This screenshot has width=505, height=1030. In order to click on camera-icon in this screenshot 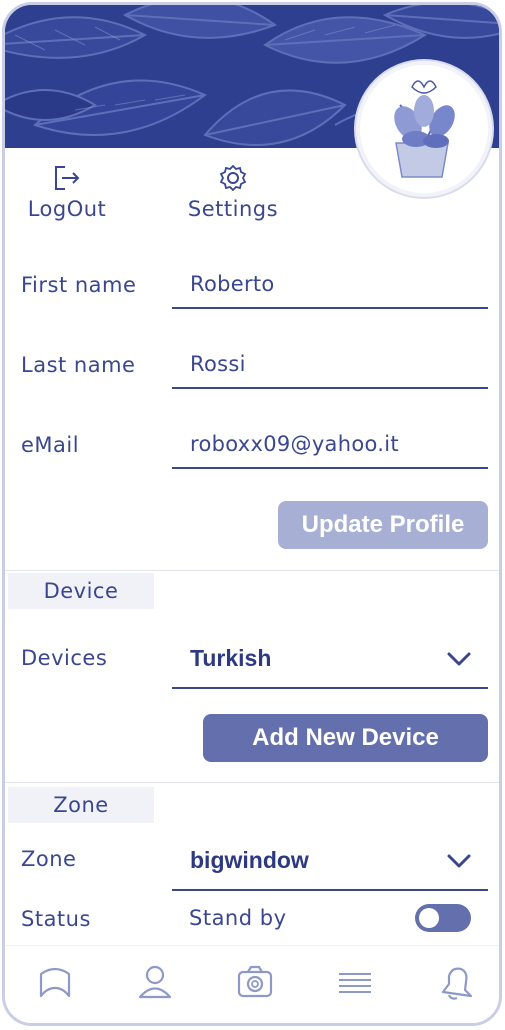, I will do `click(255, 981)`.